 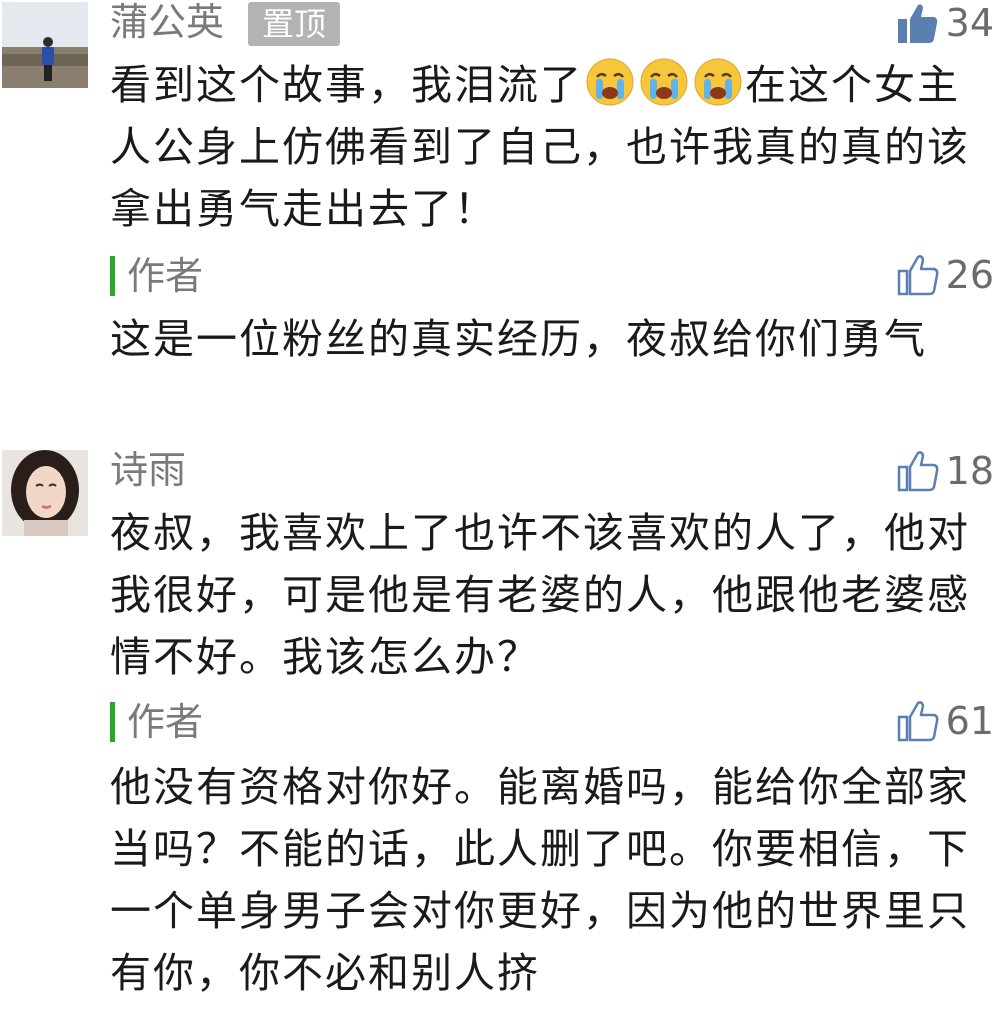 What do you see at coordinates (518, 339) in the screenshot?
I see `reply-text: 这是一位粉丝的真实经历，夜叔给你们勇气` at bounding box center [518, 339].